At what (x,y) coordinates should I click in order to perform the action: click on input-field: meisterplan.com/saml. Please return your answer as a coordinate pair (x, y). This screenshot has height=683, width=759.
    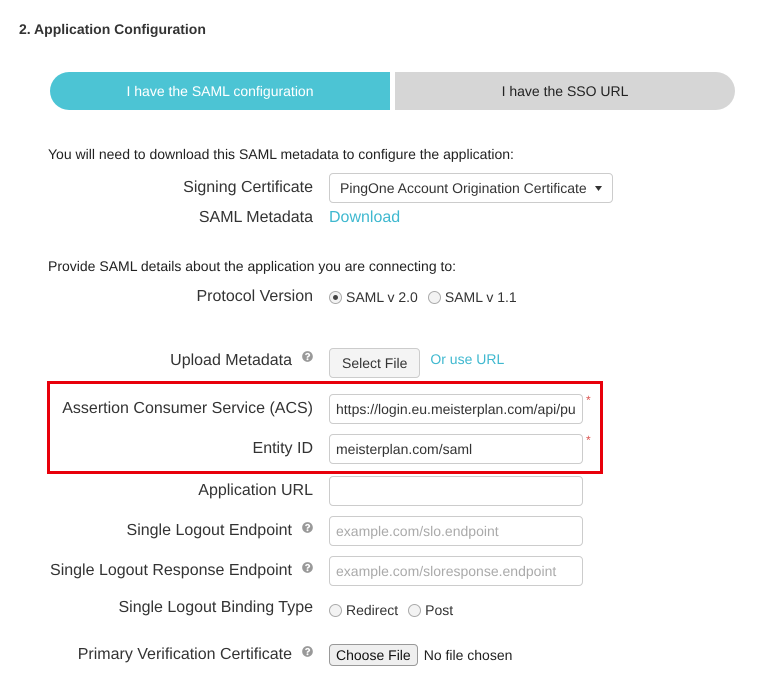
    Looking at the image, I should click on (456, 449).